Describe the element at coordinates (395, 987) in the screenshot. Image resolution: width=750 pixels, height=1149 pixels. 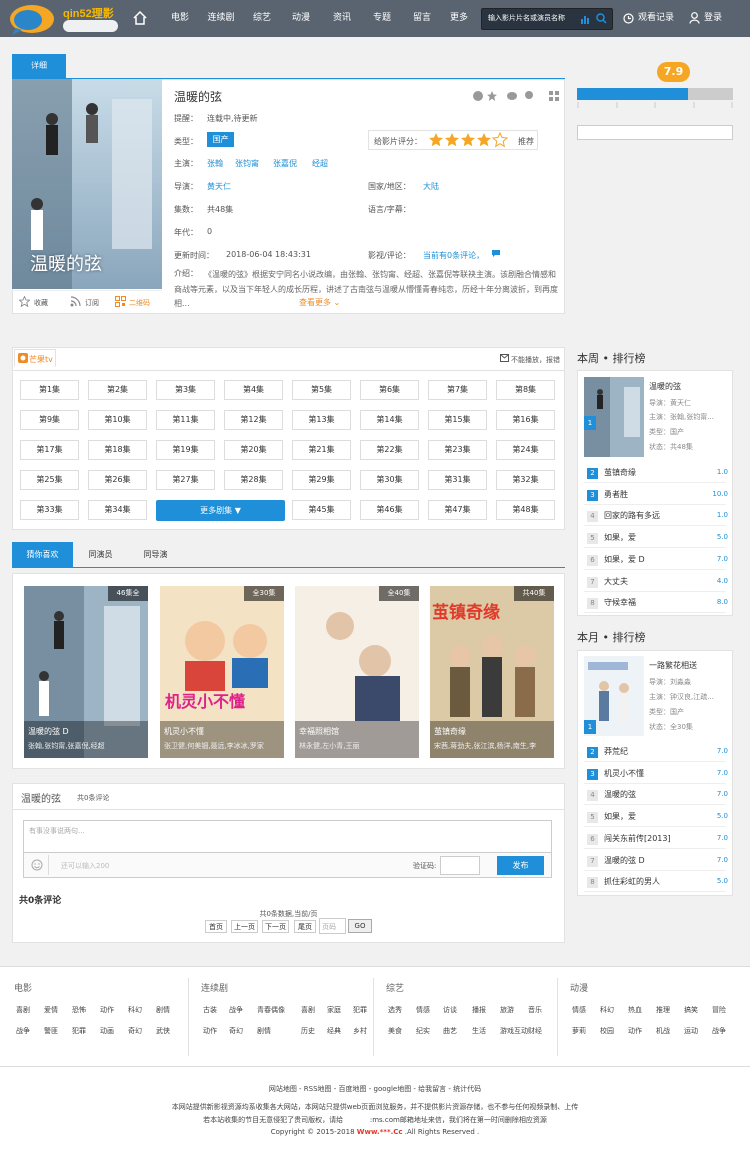
I see `footer-category-title: 综艺` at that location.